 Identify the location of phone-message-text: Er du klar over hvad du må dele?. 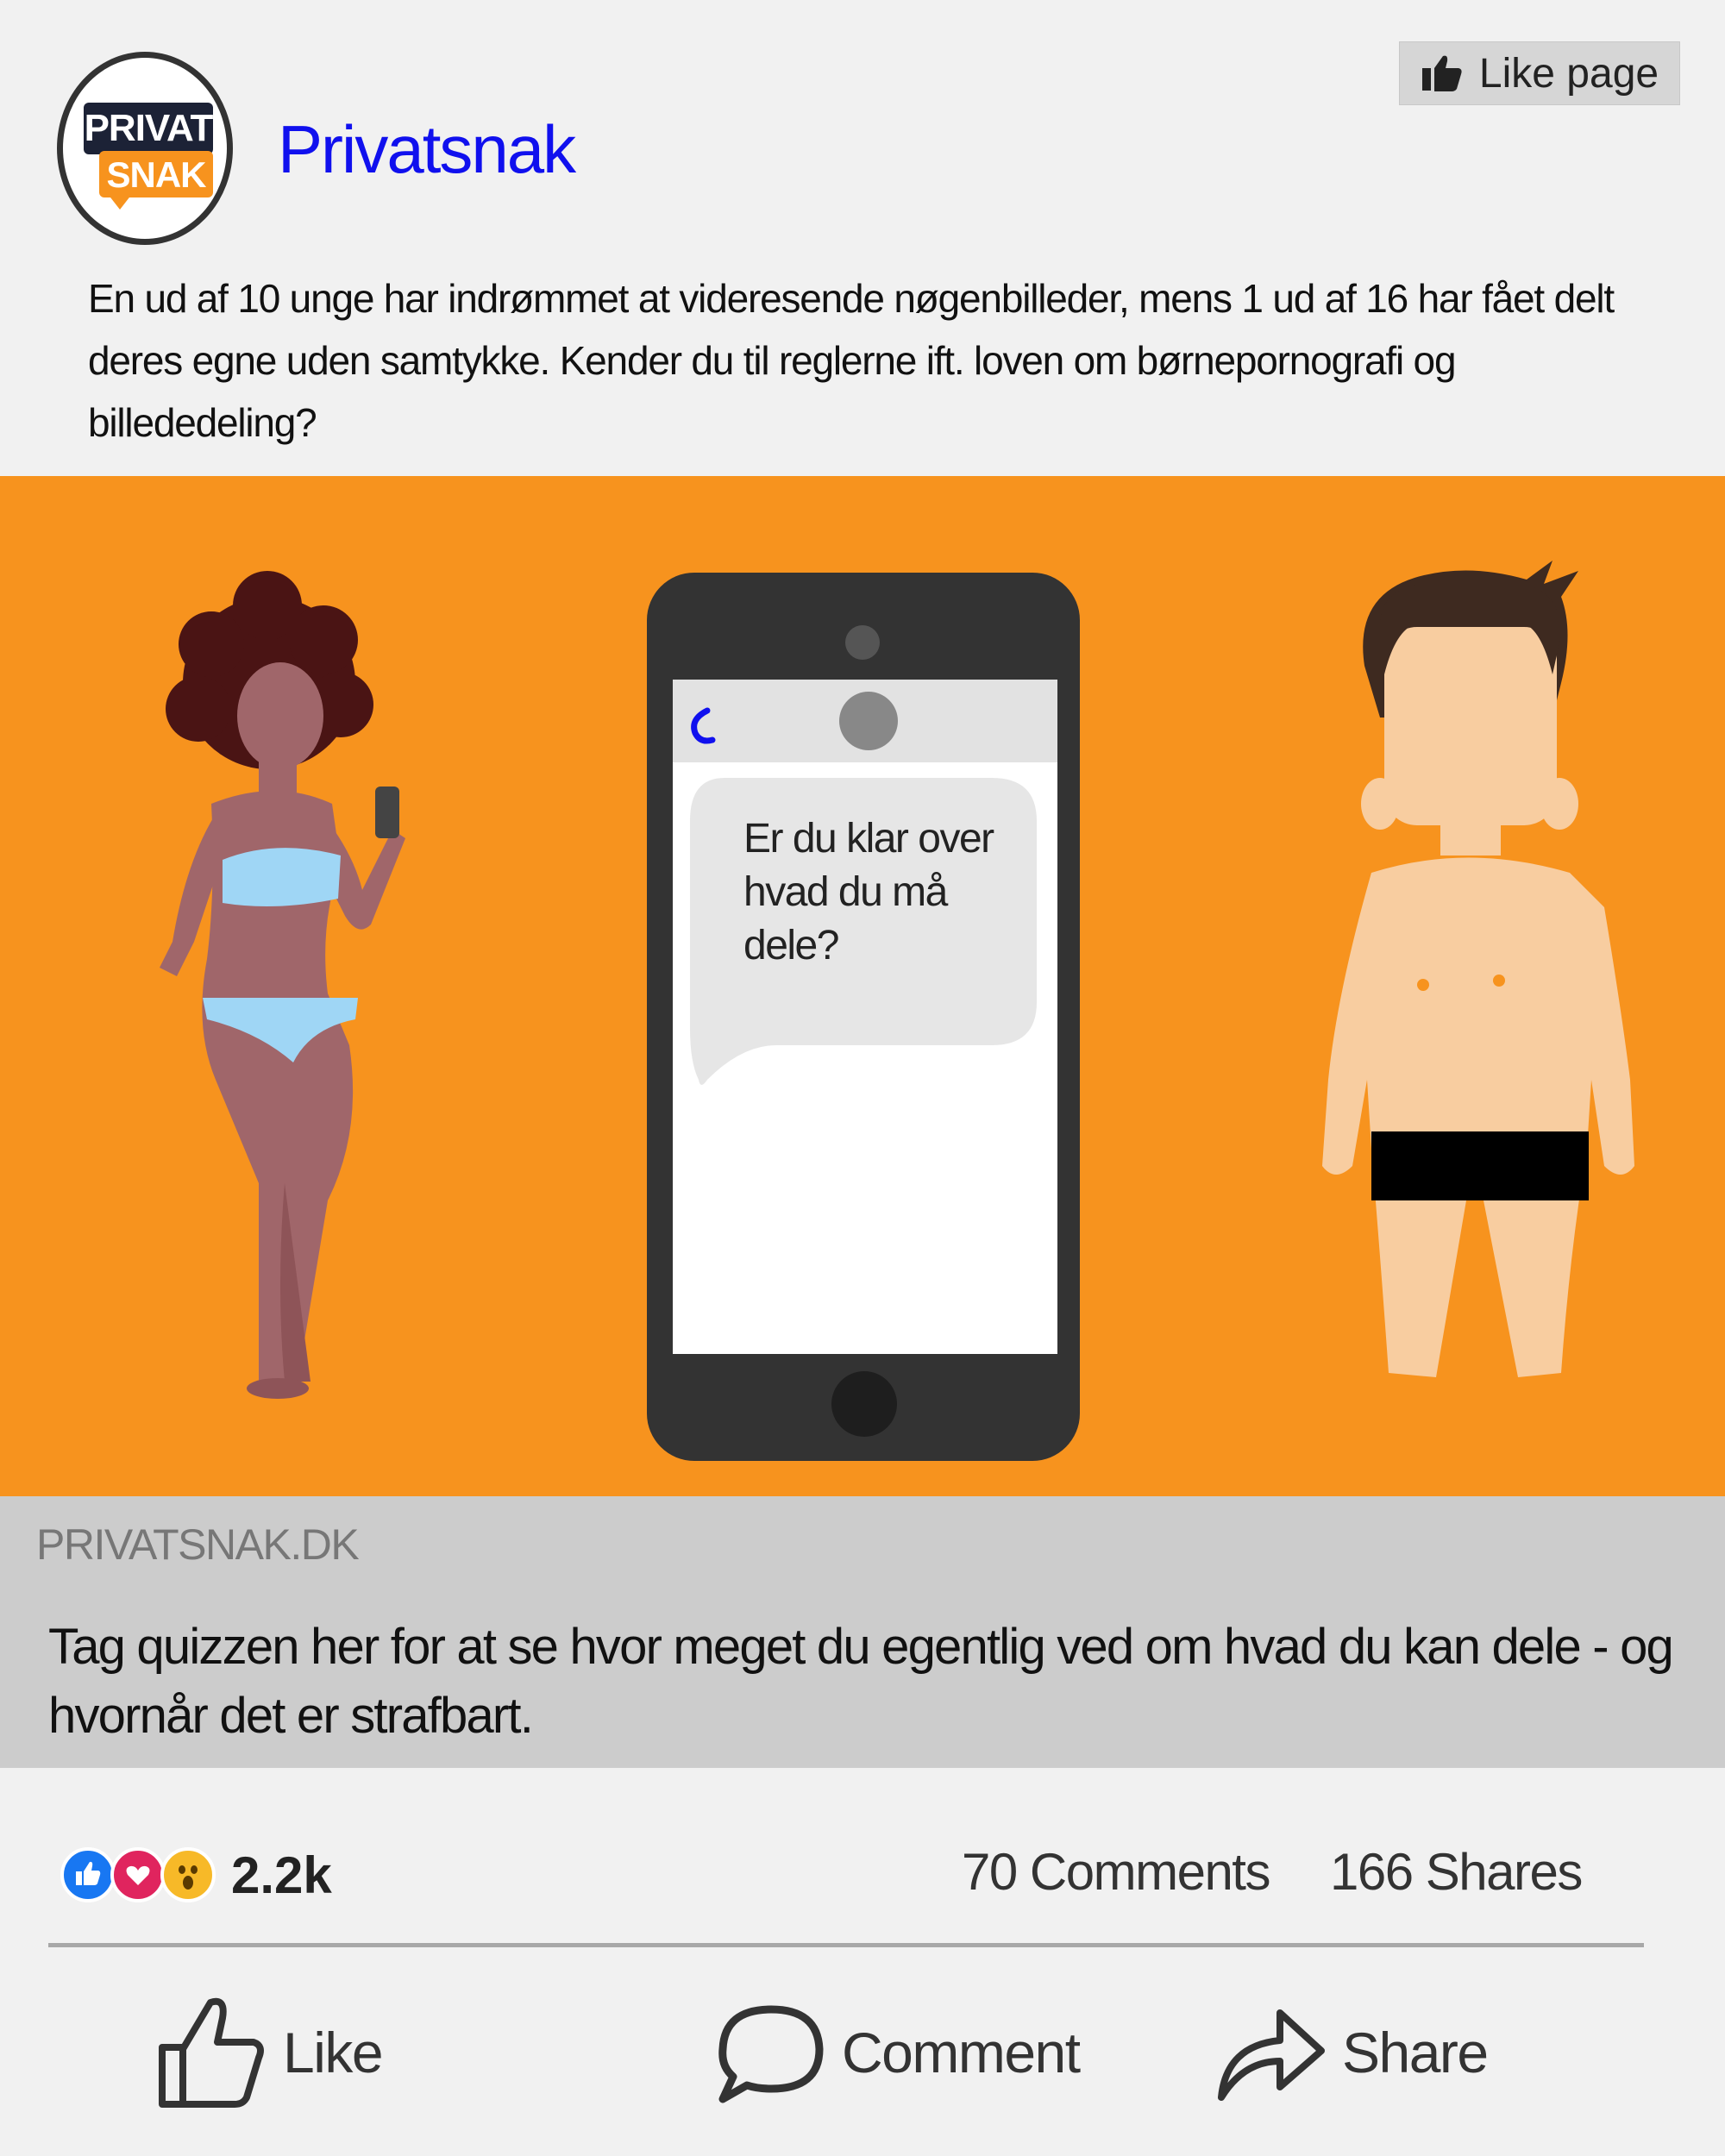
(869, 892).